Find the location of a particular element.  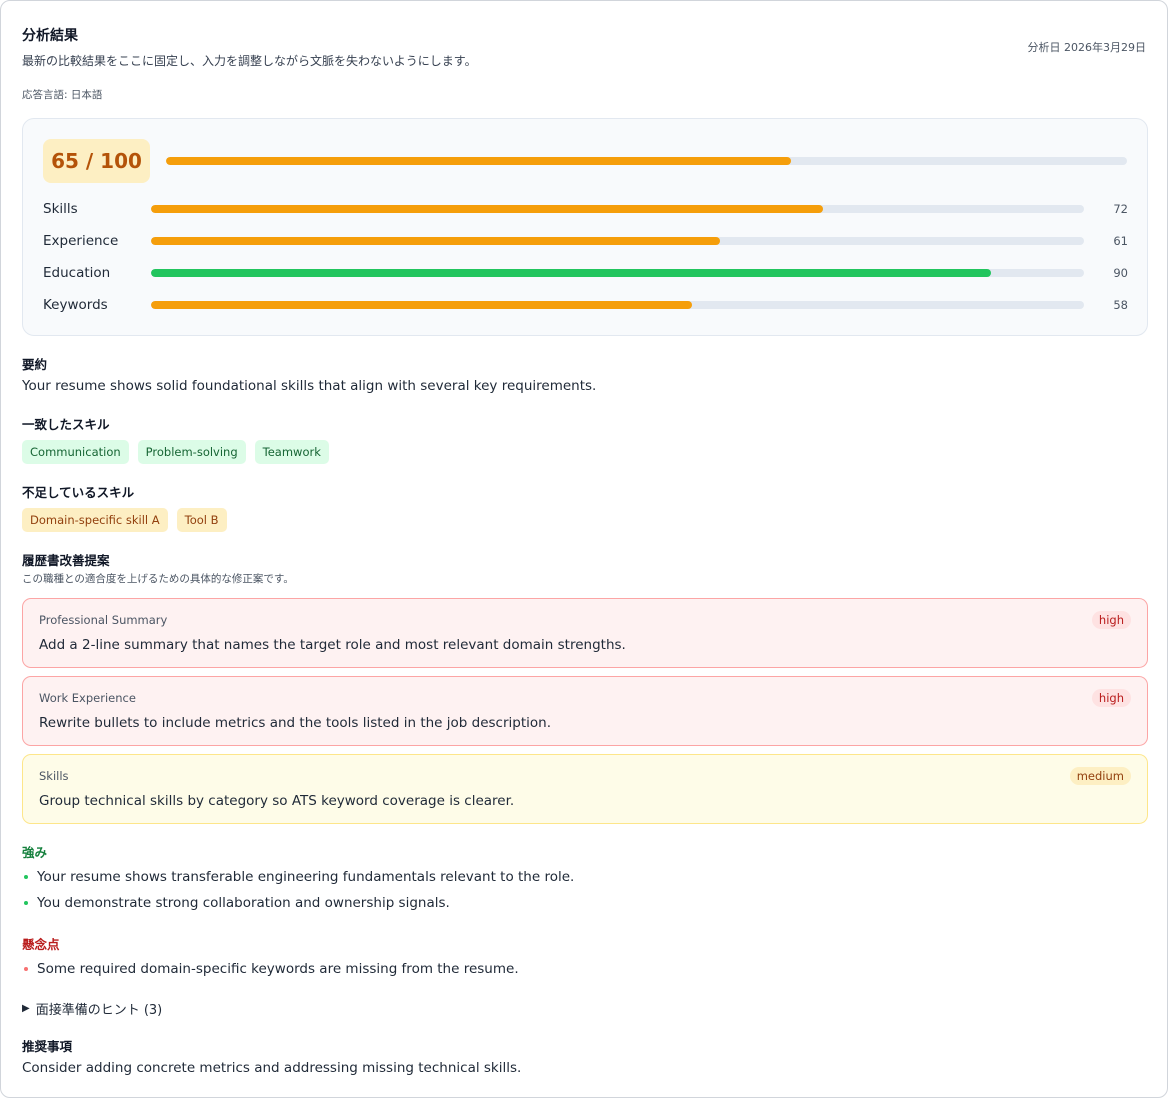

priority-badge: medium is located at coordinates (1100, 776).